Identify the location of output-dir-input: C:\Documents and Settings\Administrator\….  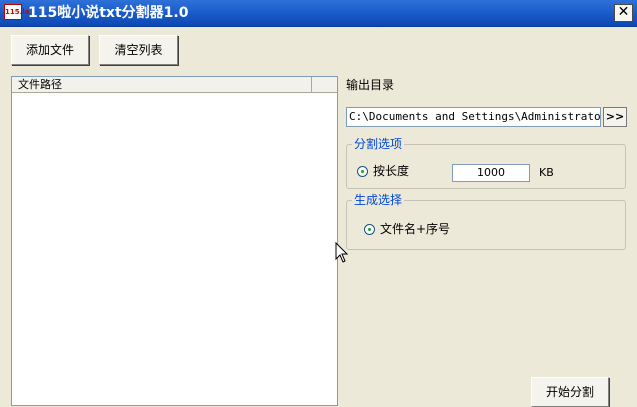
(473, 117).